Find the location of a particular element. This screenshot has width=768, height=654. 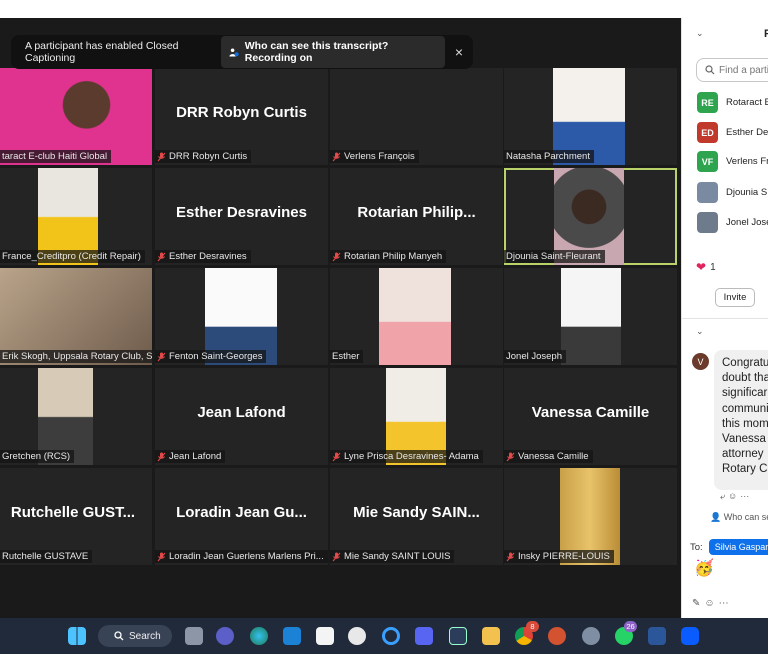

close-icon: × is located at coordinates (459, 52).